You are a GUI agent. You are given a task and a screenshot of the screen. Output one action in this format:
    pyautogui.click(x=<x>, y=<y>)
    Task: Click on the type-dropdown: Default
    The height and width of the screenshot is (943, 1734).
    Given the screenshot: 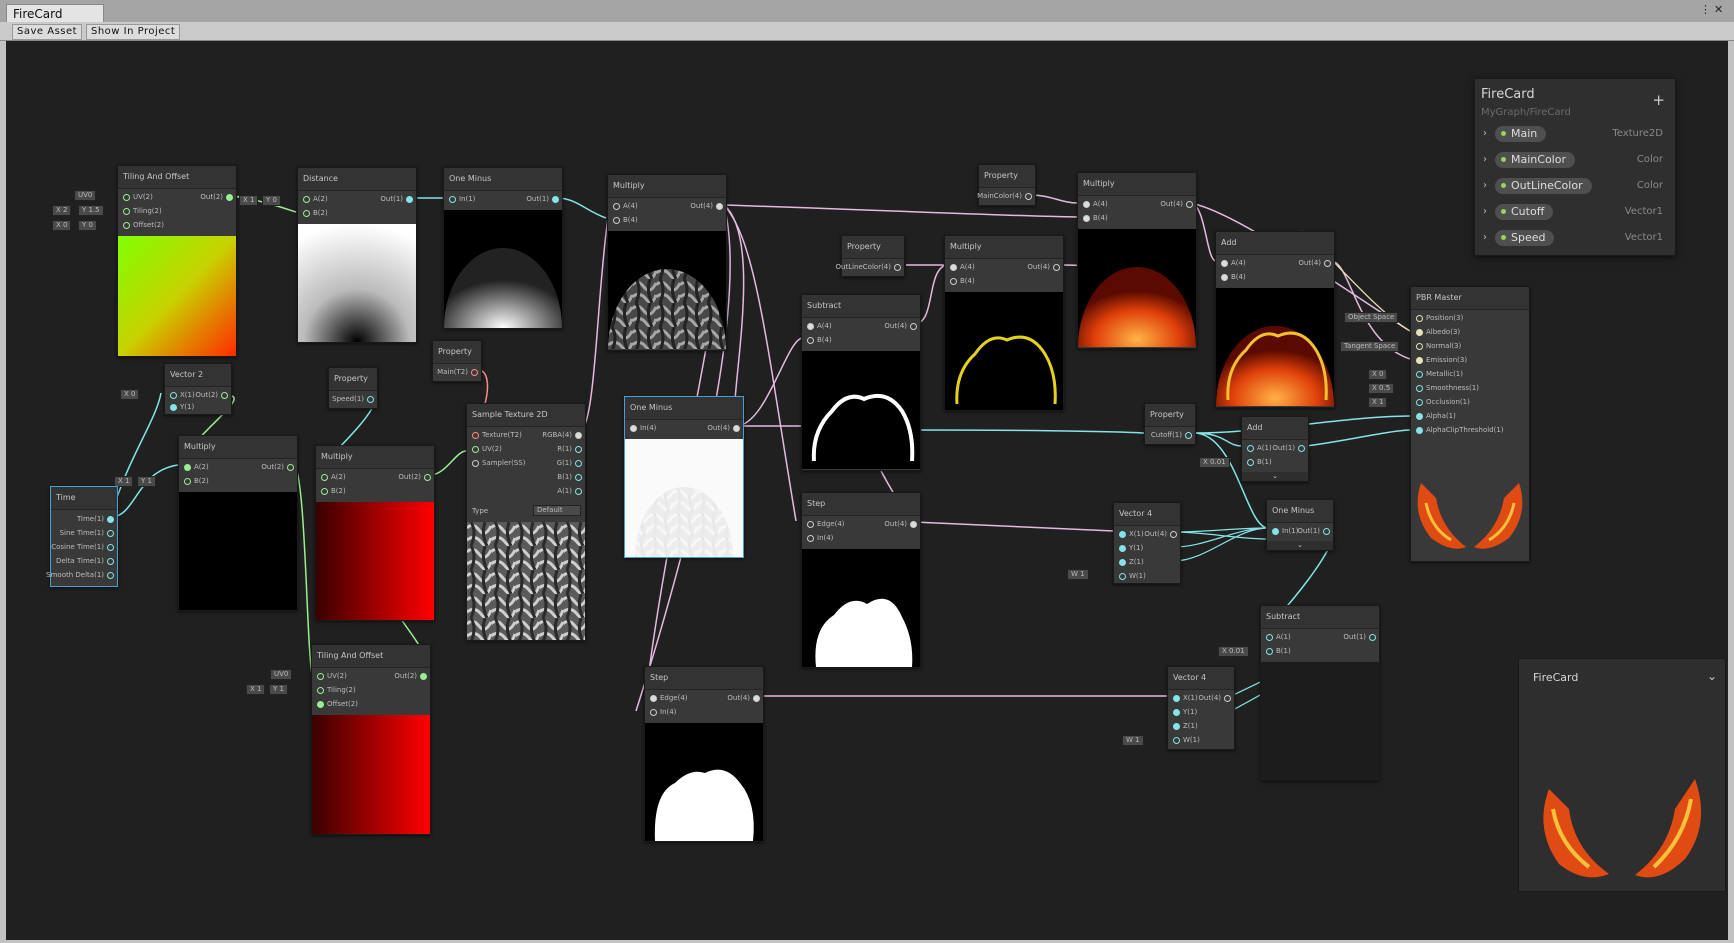 What is the action you would take?
    pyautogui.click(x=557, y=510)
    